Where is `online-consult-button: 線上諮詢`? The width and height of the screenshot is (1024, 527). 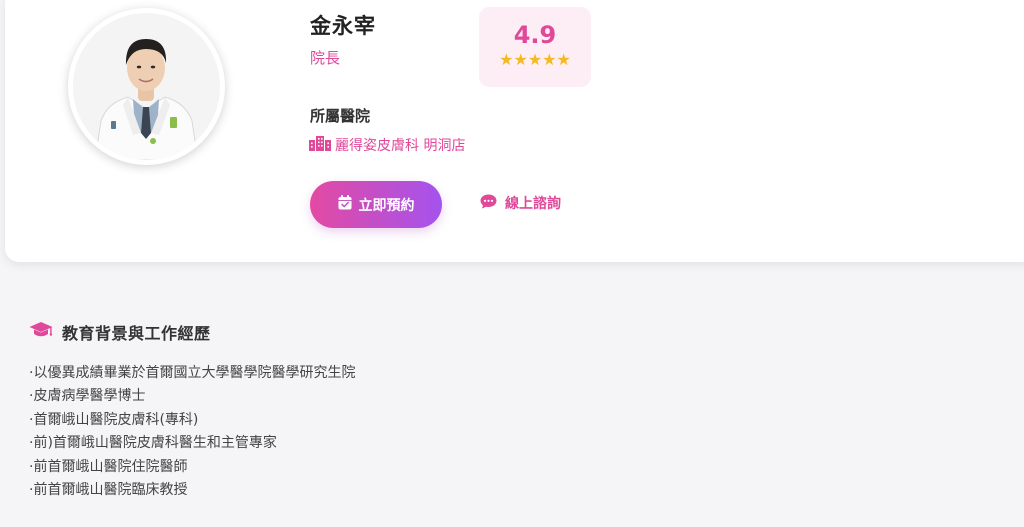
online-consult-button: 線上諮詢 is located at coordinates (520, 203).